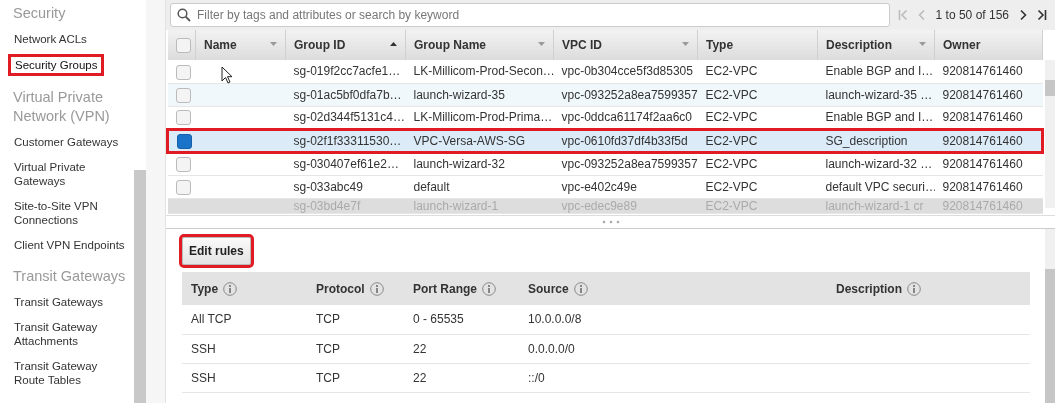 The width and height of the screenshot is (1055, 403). I want to click on table-row: sg-01ac5bf0dfa7b… launch-wizard-35 vpc-093252a8ea7599357 EC2-VPC launch-wizard-35 … 920814761460, so click(605, 94).